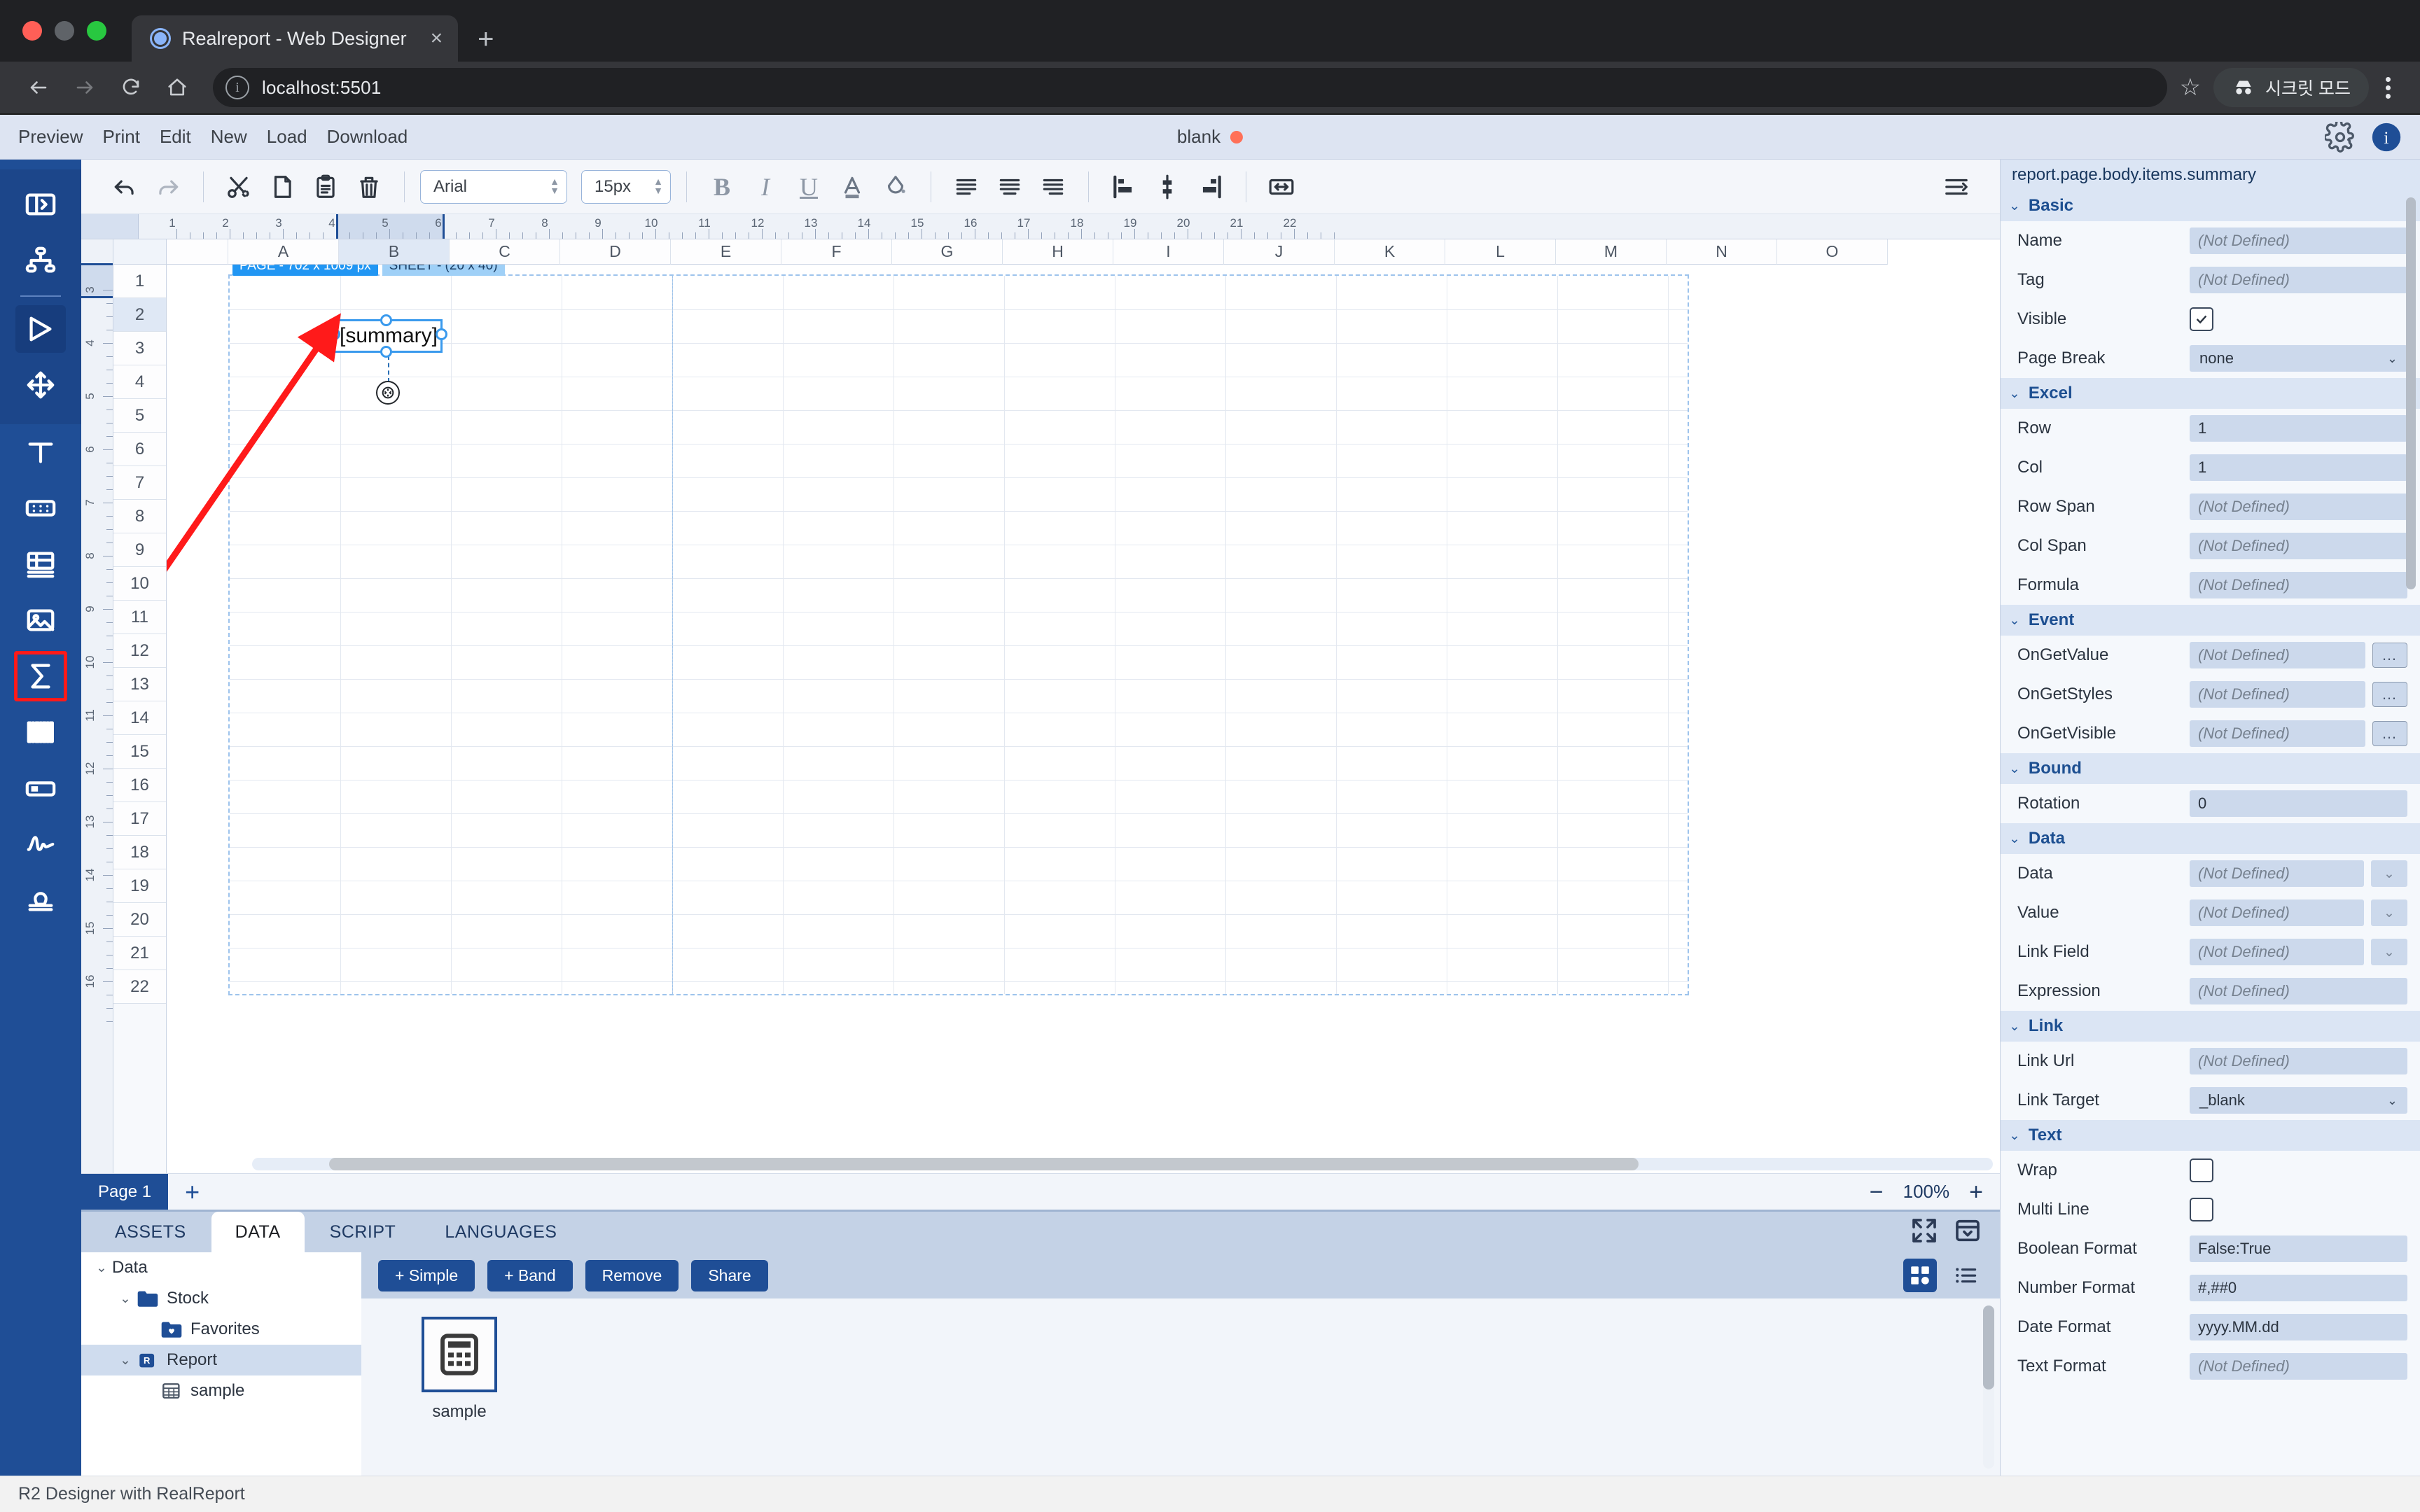 This screenshot has width=2420, height=1512. What do you see at coordinates (947, 252) in the screenshot?
I see `column-header-cell: G` at bounding box center [947, 252].